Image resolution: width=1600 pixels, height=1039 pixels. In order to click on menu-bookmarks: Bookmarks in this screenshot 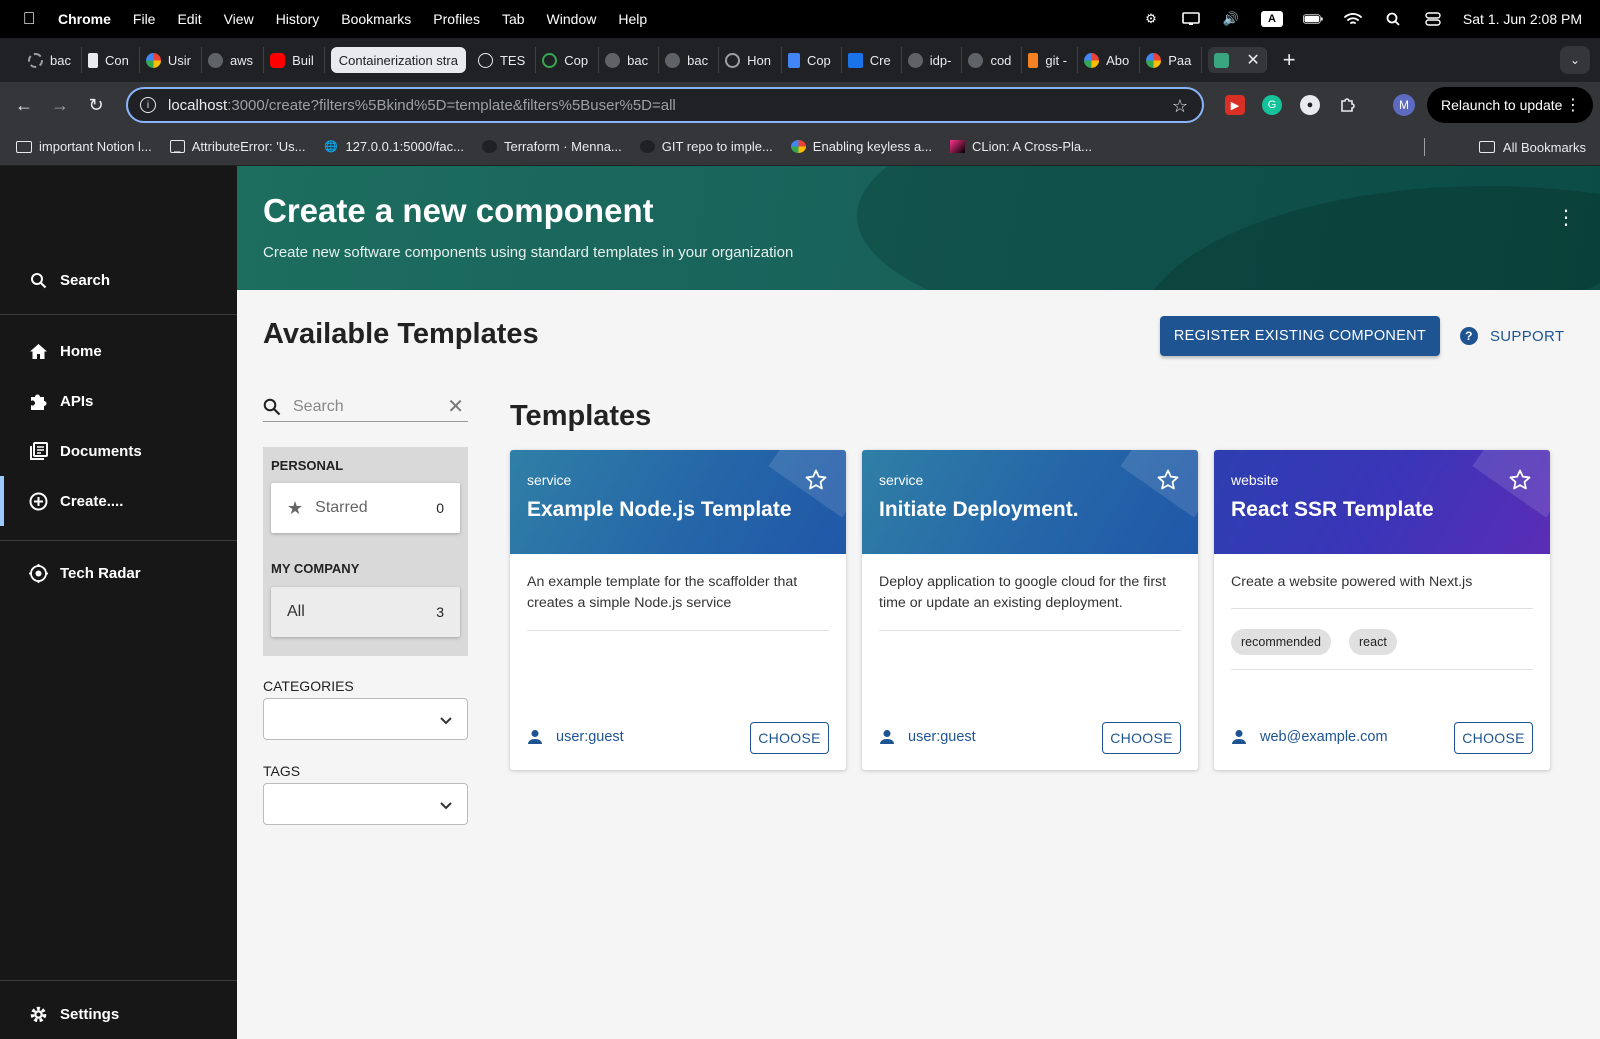, I will do `click(376, 19)`.